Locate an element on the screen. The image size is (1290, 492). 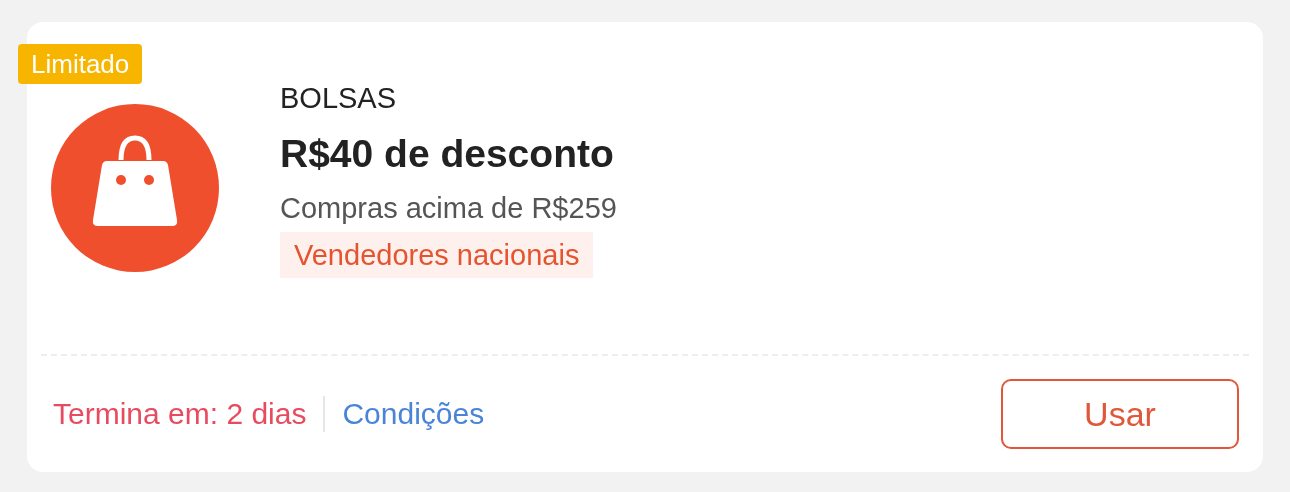
minimum-purchase-text: Compras acima de R$259 is located at coordinates (448, 208).